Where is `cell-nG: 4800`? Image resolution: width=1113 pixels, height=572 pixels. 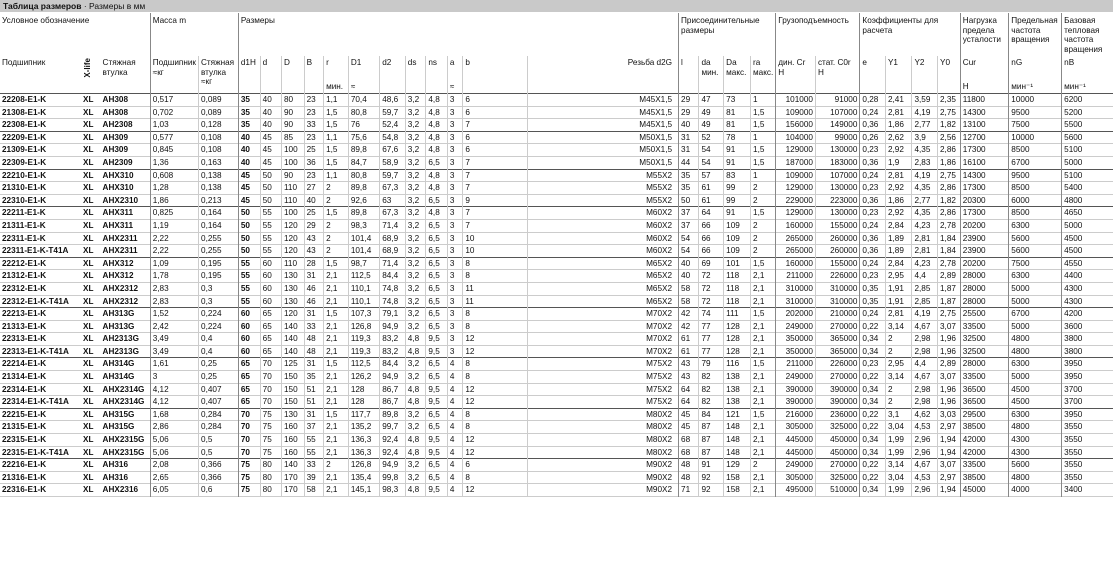
cell-nG: 4800 is located at coordinates (1035, 427).